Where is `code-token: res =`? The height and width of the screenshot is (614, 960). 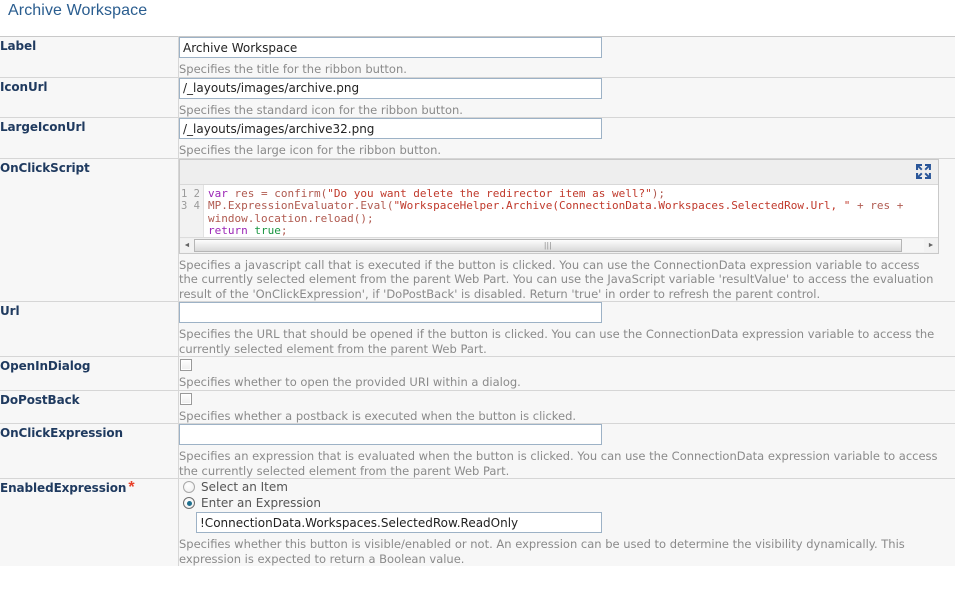 code-token: res = is located at coordinates (251, 193).